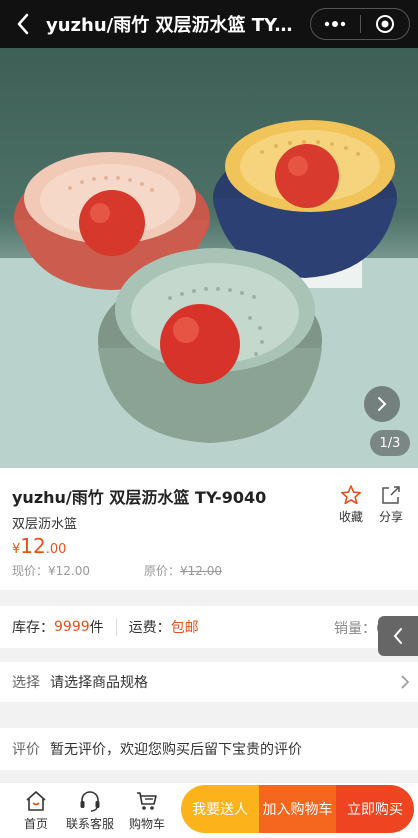 This screenshot has width=418, height=838. I want to click on price-integer: 12, so click(33, 546).